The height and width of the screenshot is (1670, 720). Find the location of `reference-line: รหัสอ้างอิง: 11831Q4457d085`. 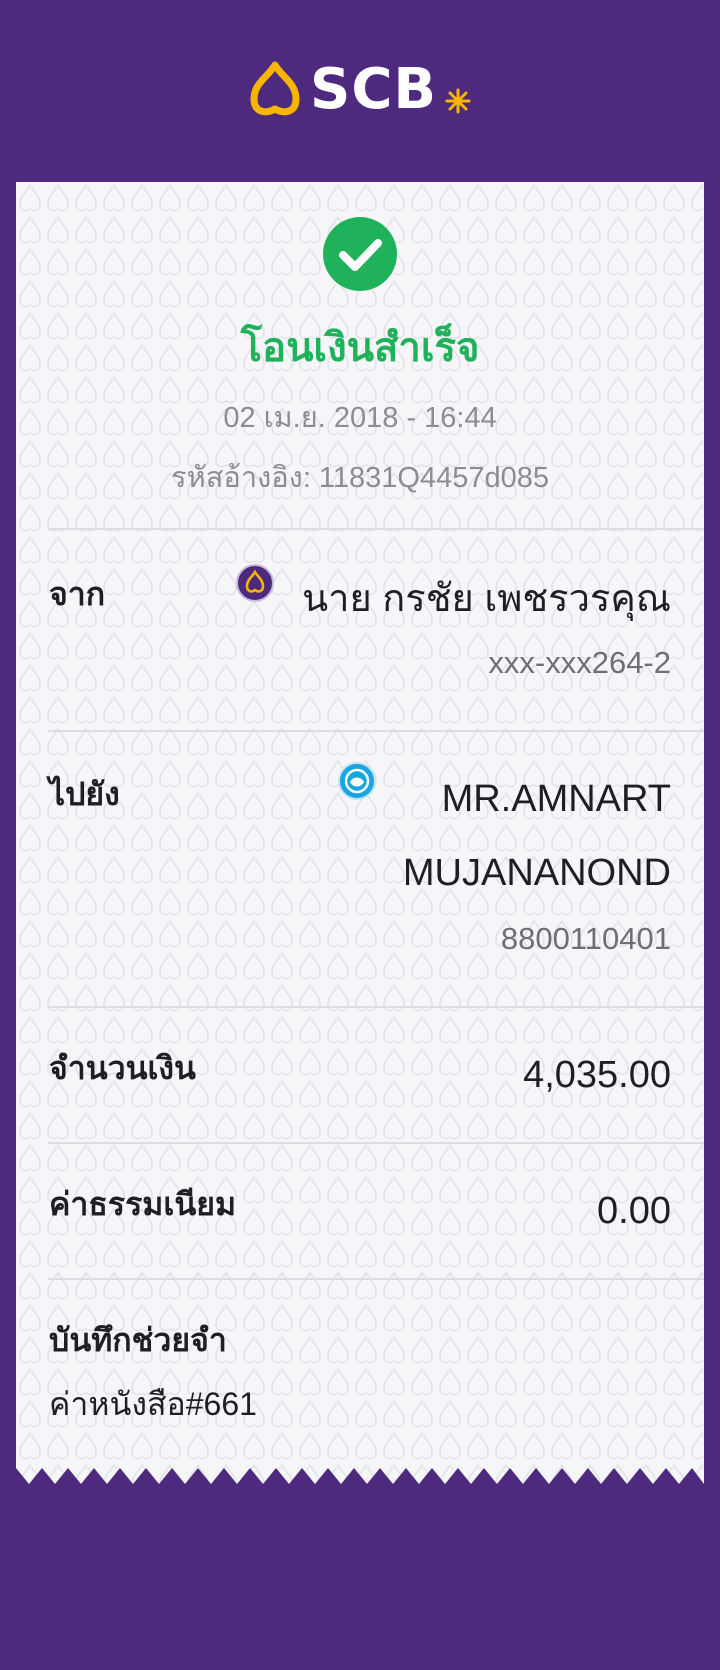

reference-line: รหัสอ้างอิง: 11831Q4457d085 is located at coordinates (360, 478).